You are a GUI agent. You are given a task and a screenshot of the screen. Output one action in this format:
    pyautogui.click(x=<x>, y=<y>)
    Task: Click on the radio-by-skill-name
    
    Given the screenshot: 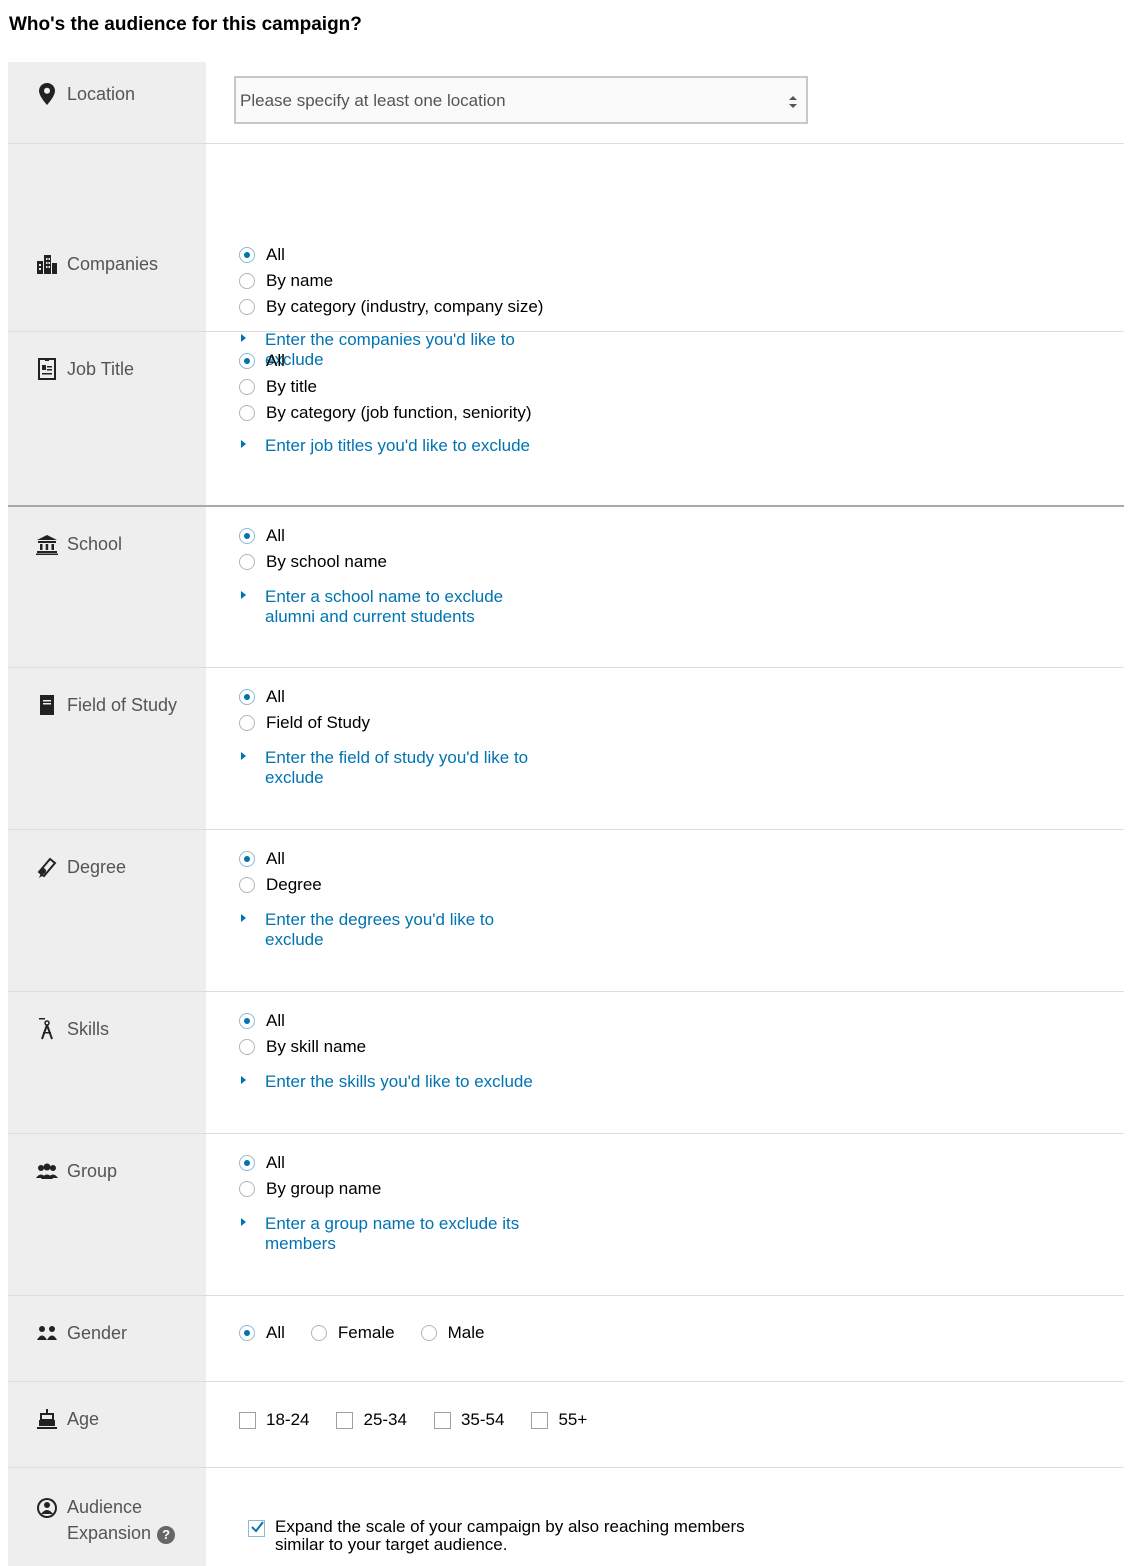 What is the action you would take?
    pyautogui.click(x=247, y=1047)
    